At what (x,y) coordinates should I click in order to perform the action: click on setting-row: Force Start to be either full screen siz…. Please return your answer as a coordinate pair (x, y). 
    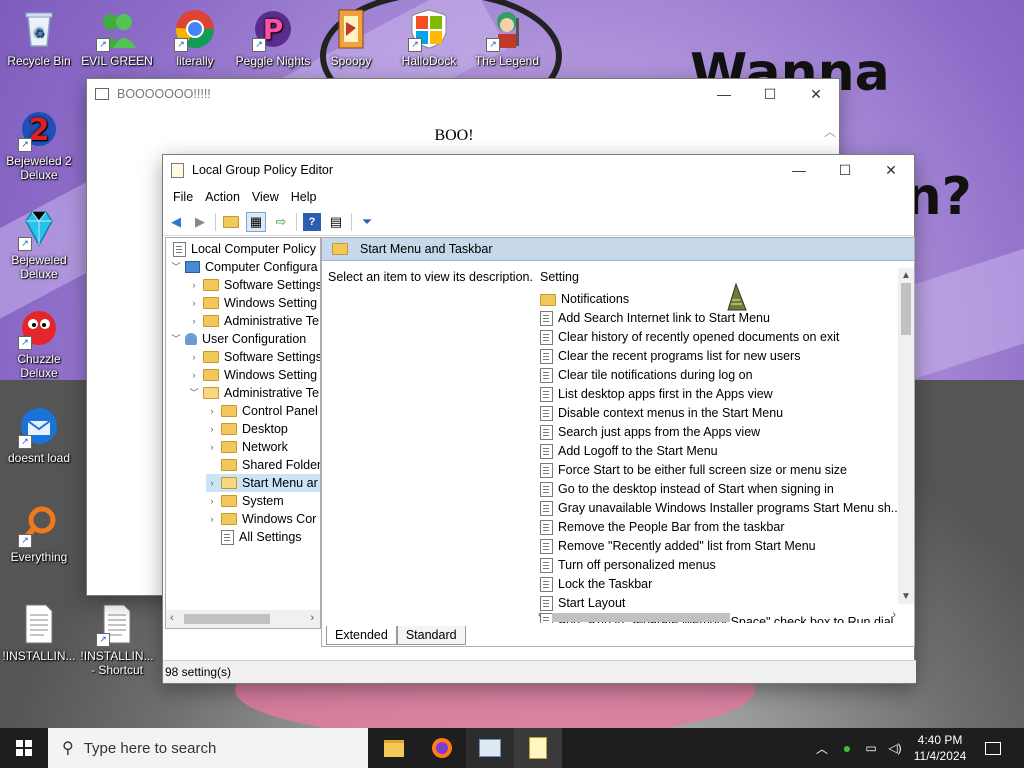
    Looking at the image, I should click on (693, 470).